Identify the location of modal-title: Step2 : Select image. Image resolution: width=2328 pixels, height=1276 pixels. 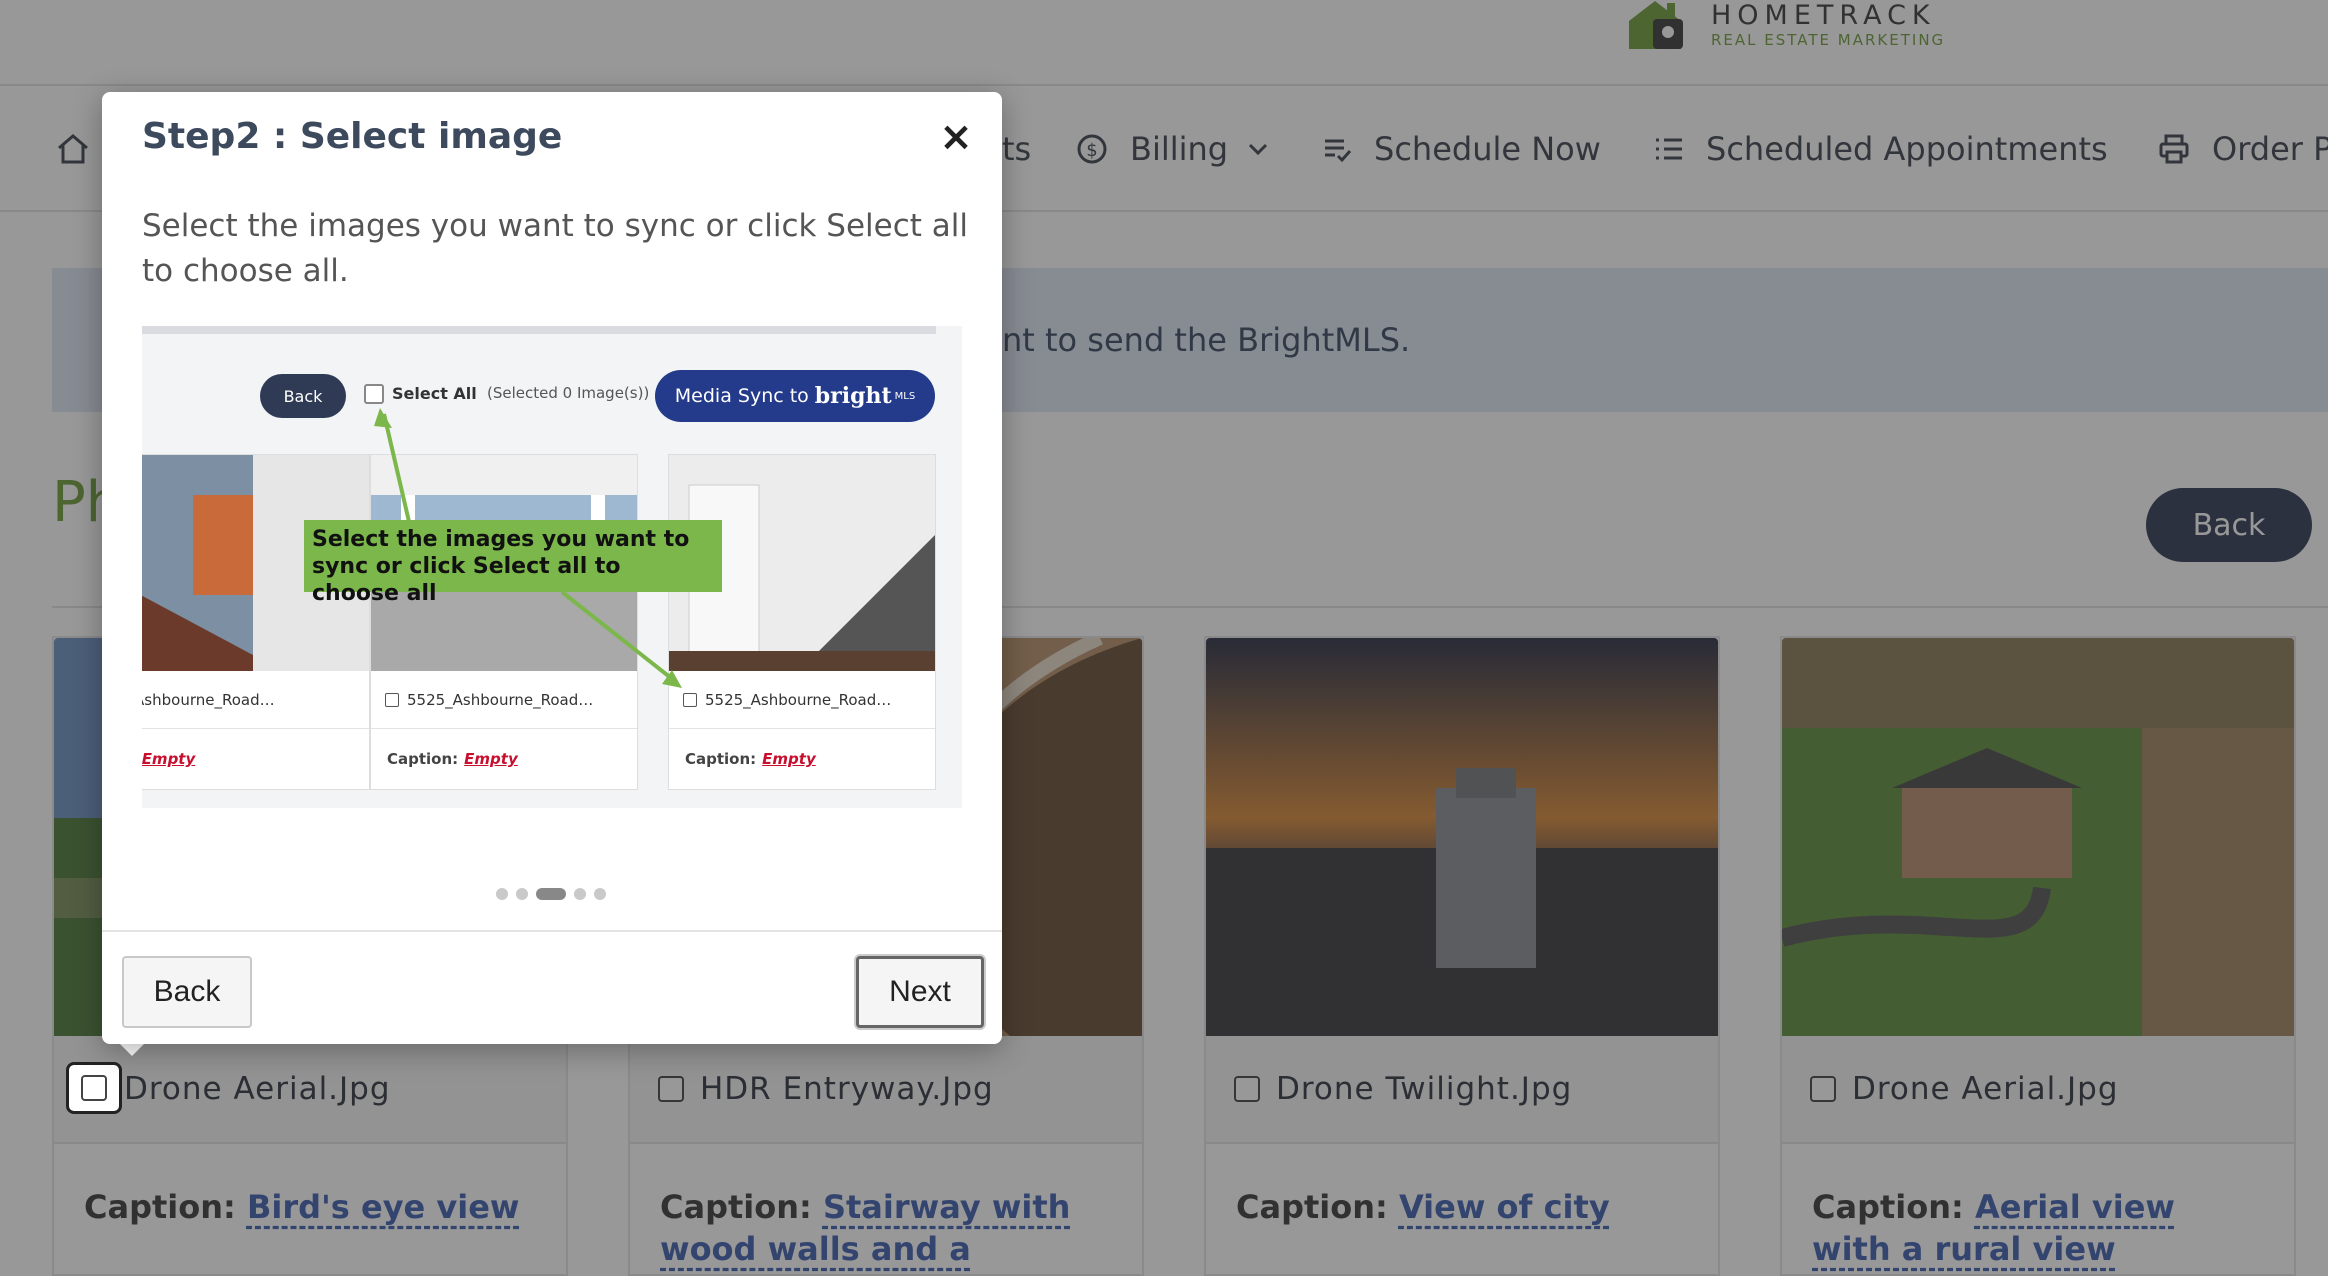
(352, 136).